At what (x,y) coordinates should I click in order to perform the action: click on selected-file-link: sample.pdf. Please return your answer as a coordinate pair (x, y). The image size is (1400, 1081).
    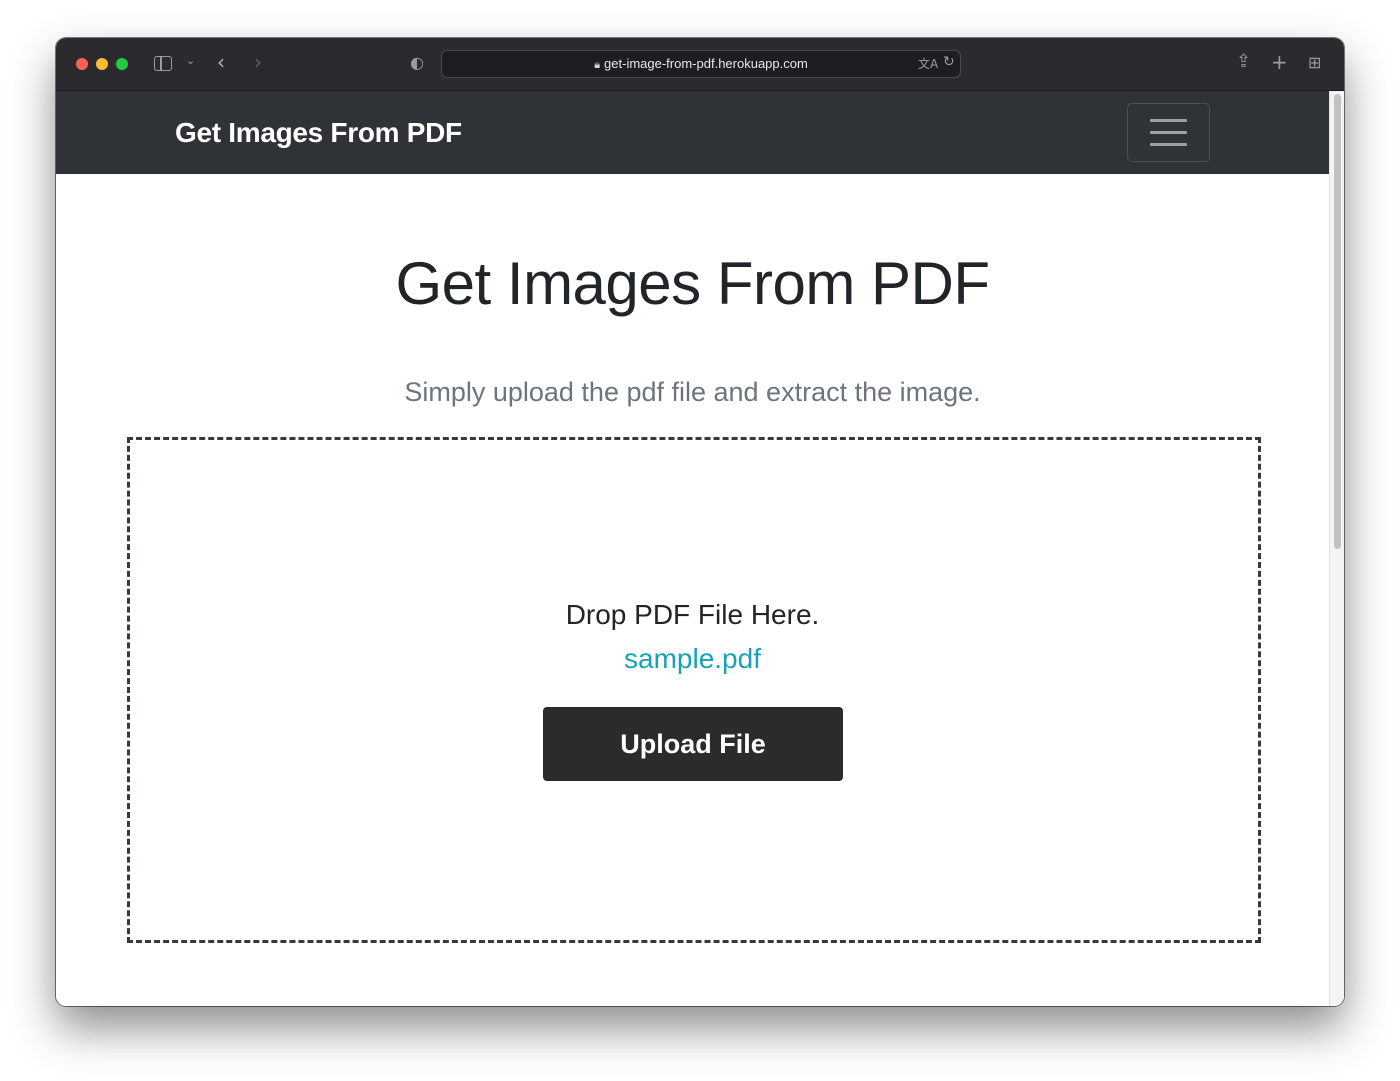
    Looking at the image, I should click on (692, 659).